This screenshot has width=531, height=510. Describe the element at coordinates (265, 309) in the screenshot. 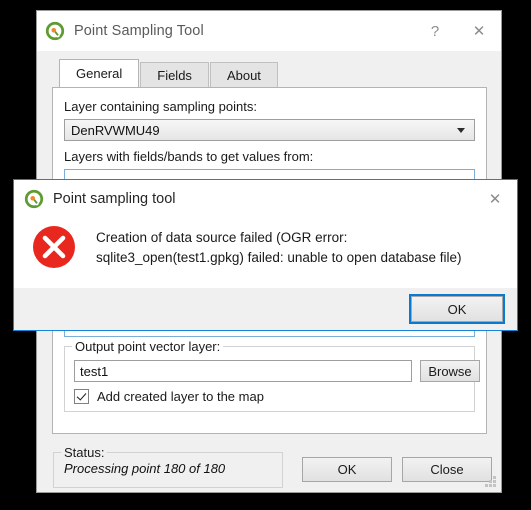

I see `error-footer: OK` at that location.